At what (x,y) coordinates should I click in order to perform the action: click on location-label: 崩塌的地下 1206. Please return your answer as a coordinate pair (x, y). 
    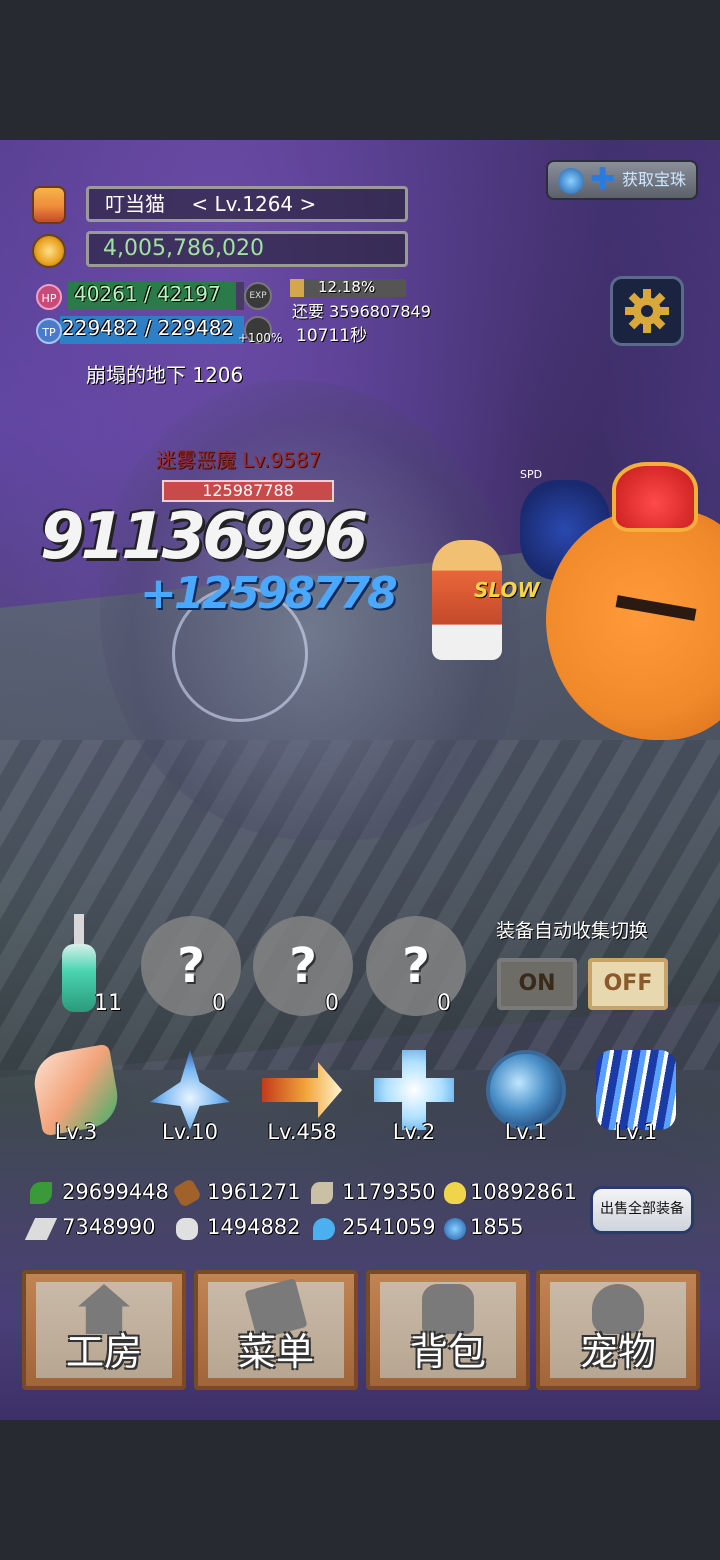
    Looking at the image, I should click on (165, 375).